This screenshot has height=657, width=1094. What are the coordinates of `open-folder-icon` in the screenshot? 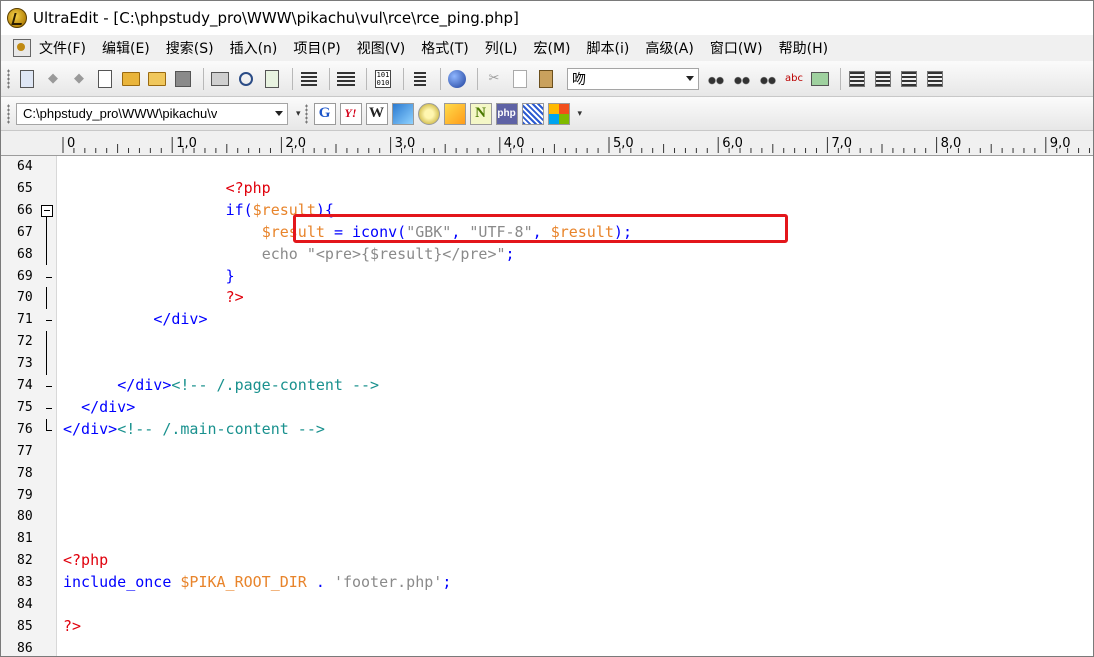 It's located at (131, 79).